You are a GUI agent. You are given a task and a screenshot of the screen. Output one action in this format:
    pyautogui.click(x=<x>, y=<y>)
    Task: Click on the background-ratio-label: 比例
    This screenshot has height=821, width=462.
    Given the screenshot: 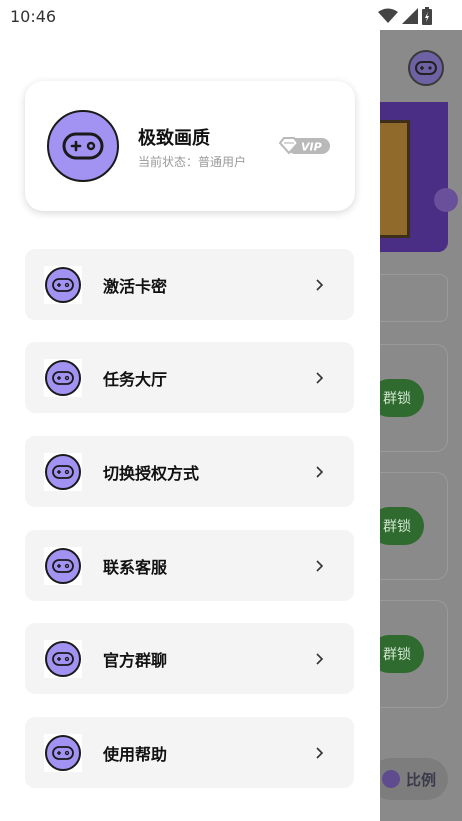 What is the action you would take?
    pyautogui.click(x=420, y=779)
    